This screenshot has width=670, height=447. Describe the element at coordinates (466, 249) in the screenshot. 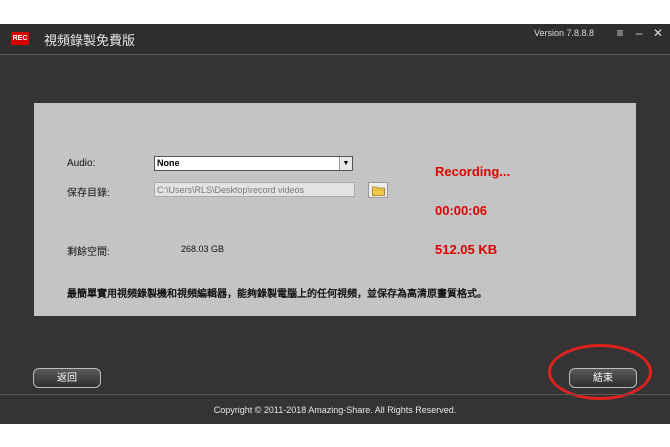

I see `file-size: 512.05 KB` at that location.